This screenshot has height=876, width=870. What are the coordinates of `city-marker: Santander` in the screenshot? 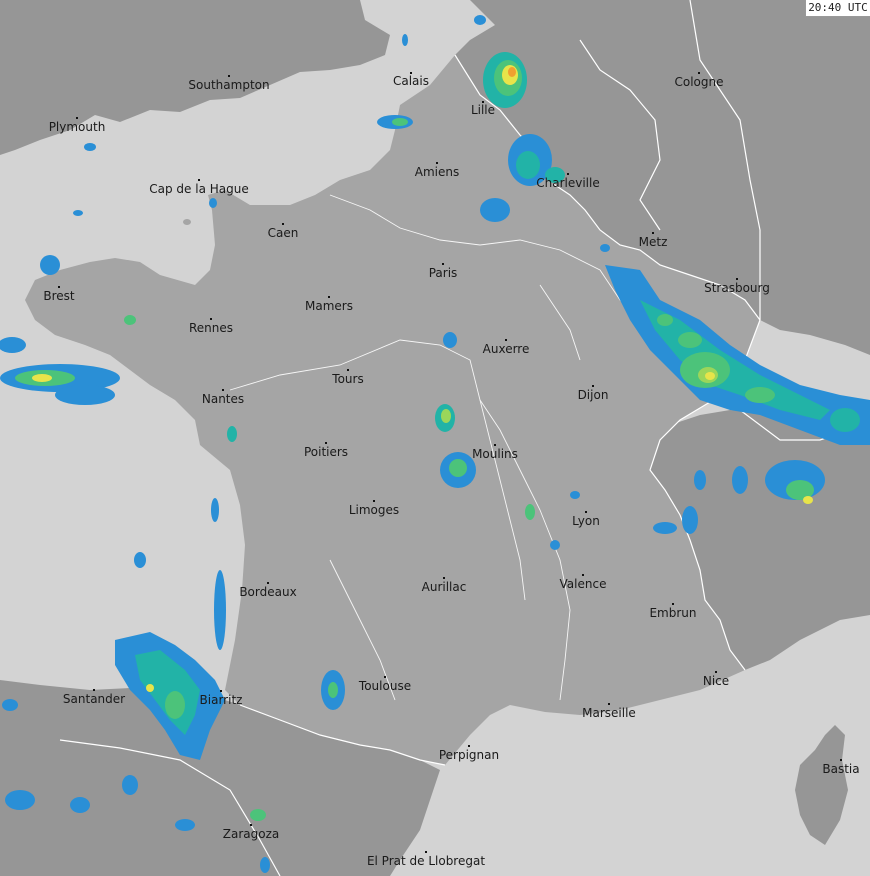 It's located at (94, 697).